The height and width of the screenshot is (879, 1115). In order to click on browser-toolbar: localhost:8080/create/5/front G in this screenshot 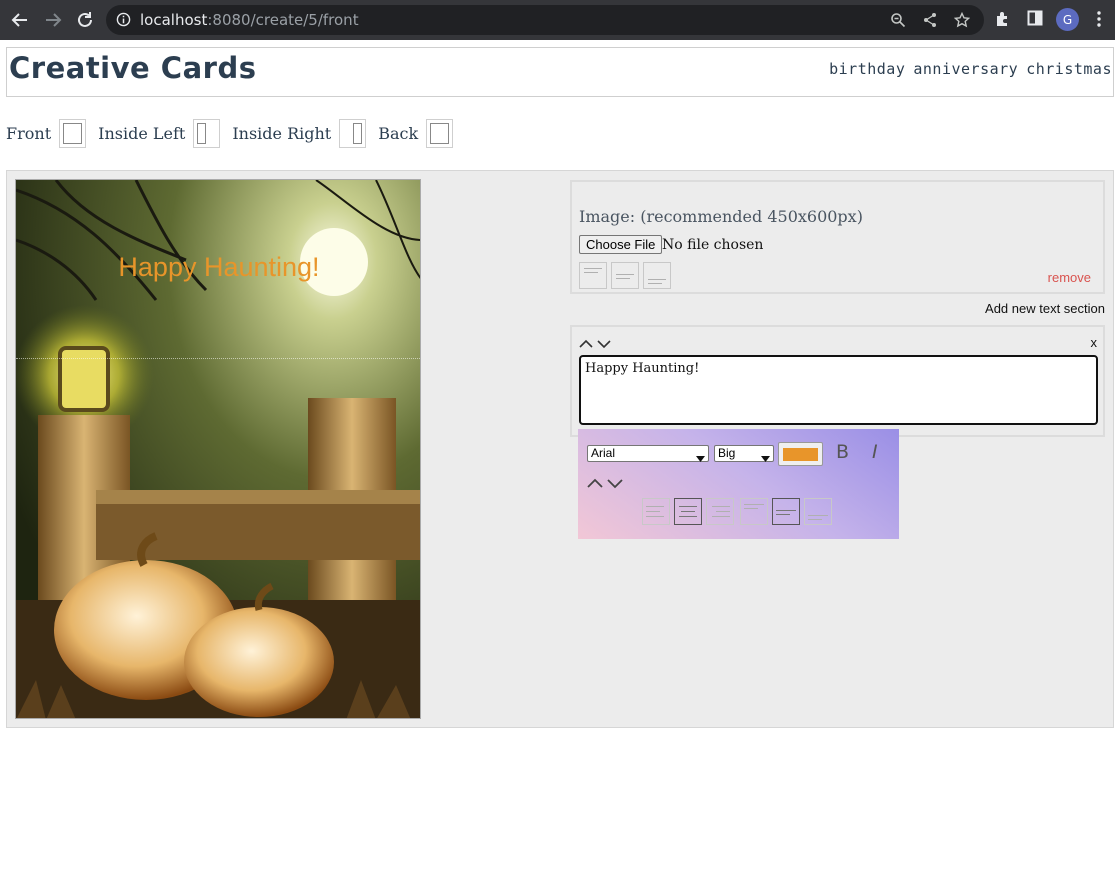, I will do `click(557, 20)`.